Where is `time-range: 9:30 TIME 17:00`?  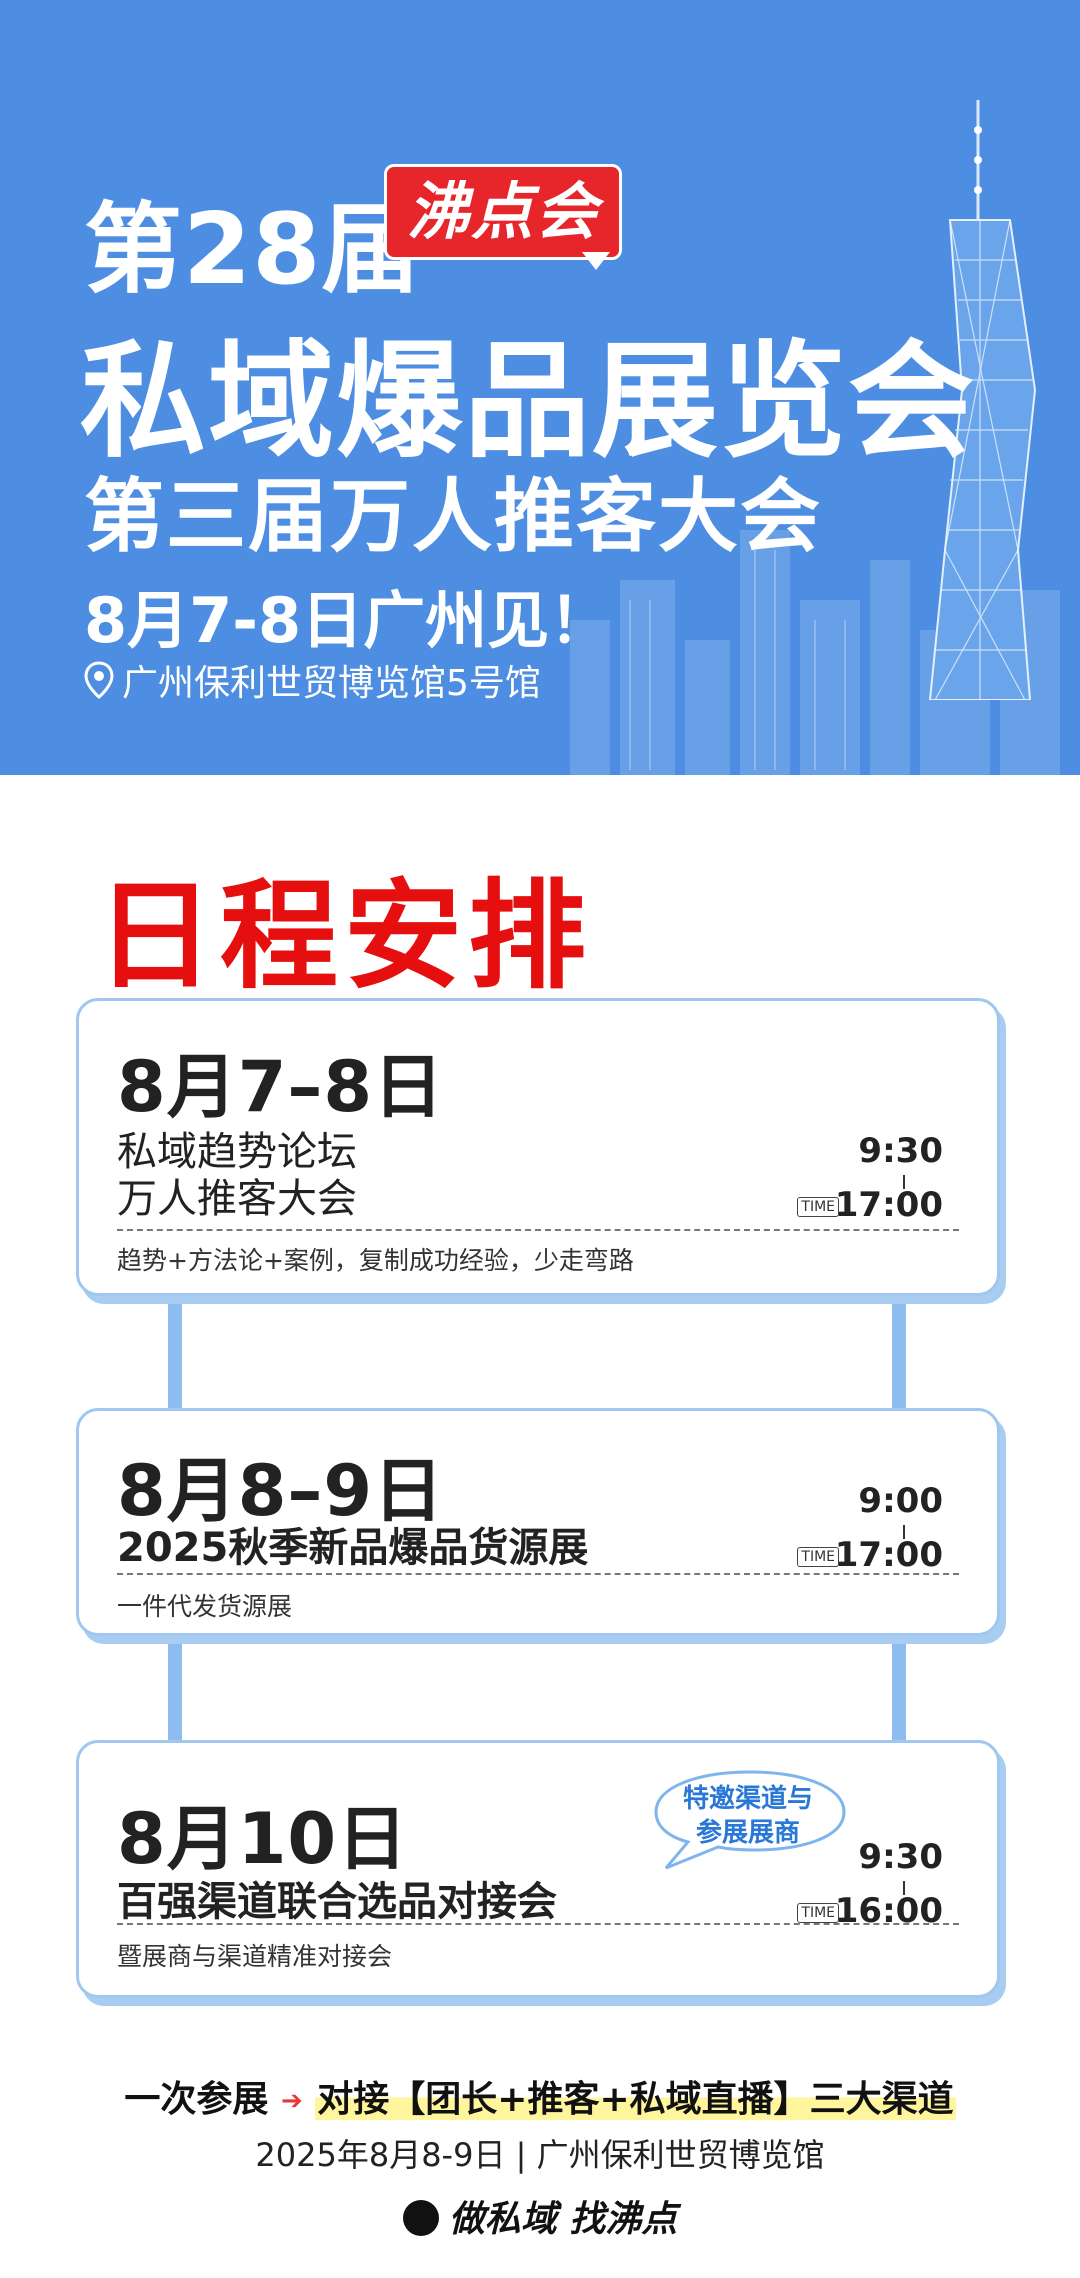
time-range: 9:30 TIME 17:00 is located at coordinates (868, 1181).